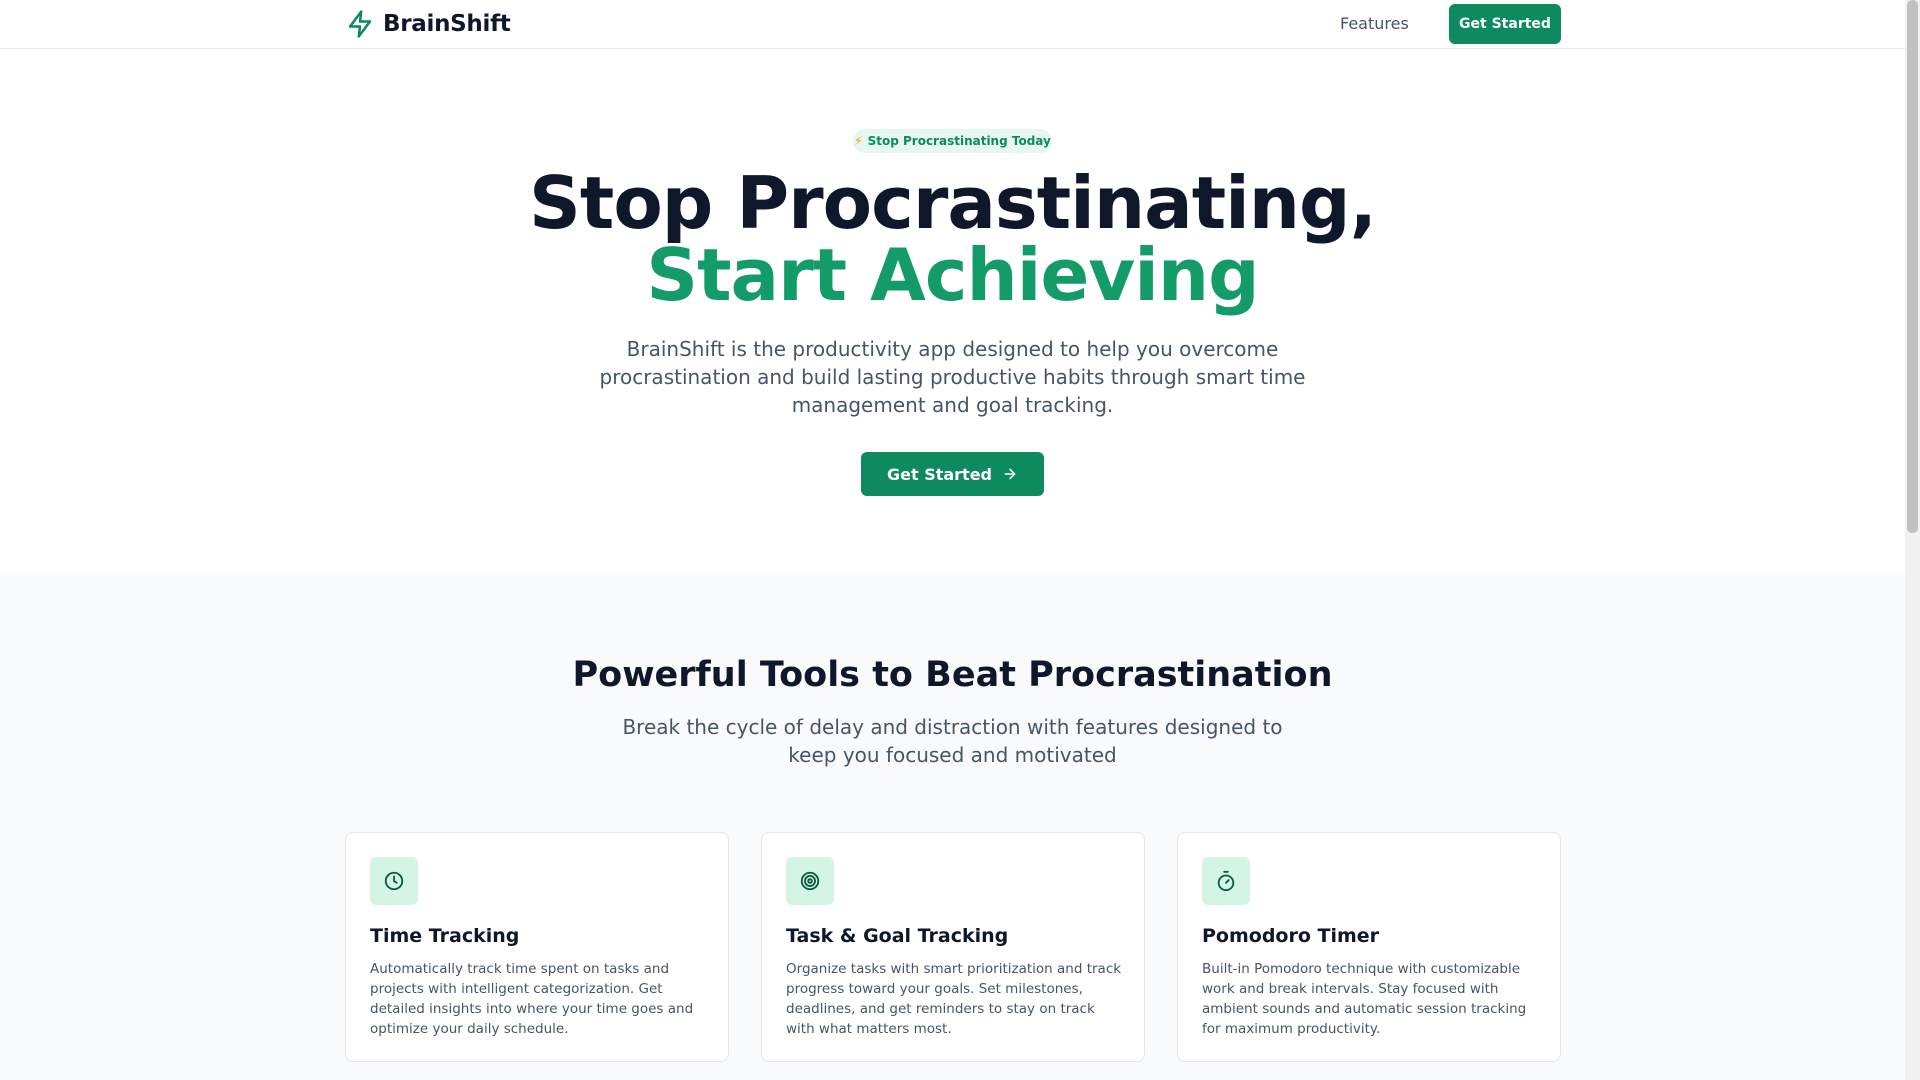 The image size is (1920, 1080). What do you see at coordinates (1912, 266) in the screenshot?
I see `scrollbar-thumb` at bounding box center [1912, 266].